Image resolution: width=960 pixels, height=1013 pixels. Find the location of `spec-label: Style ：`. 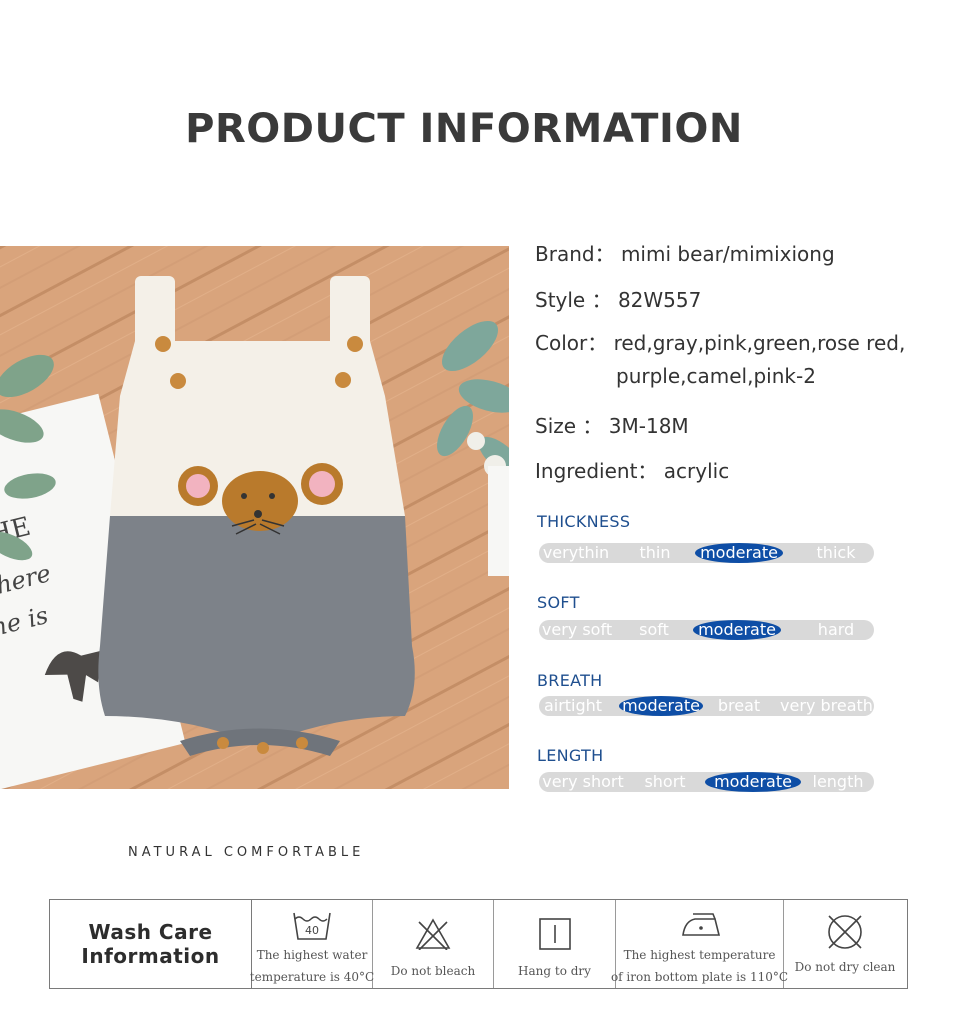

spec-label: Style ： is located at coordinates (573, 300).